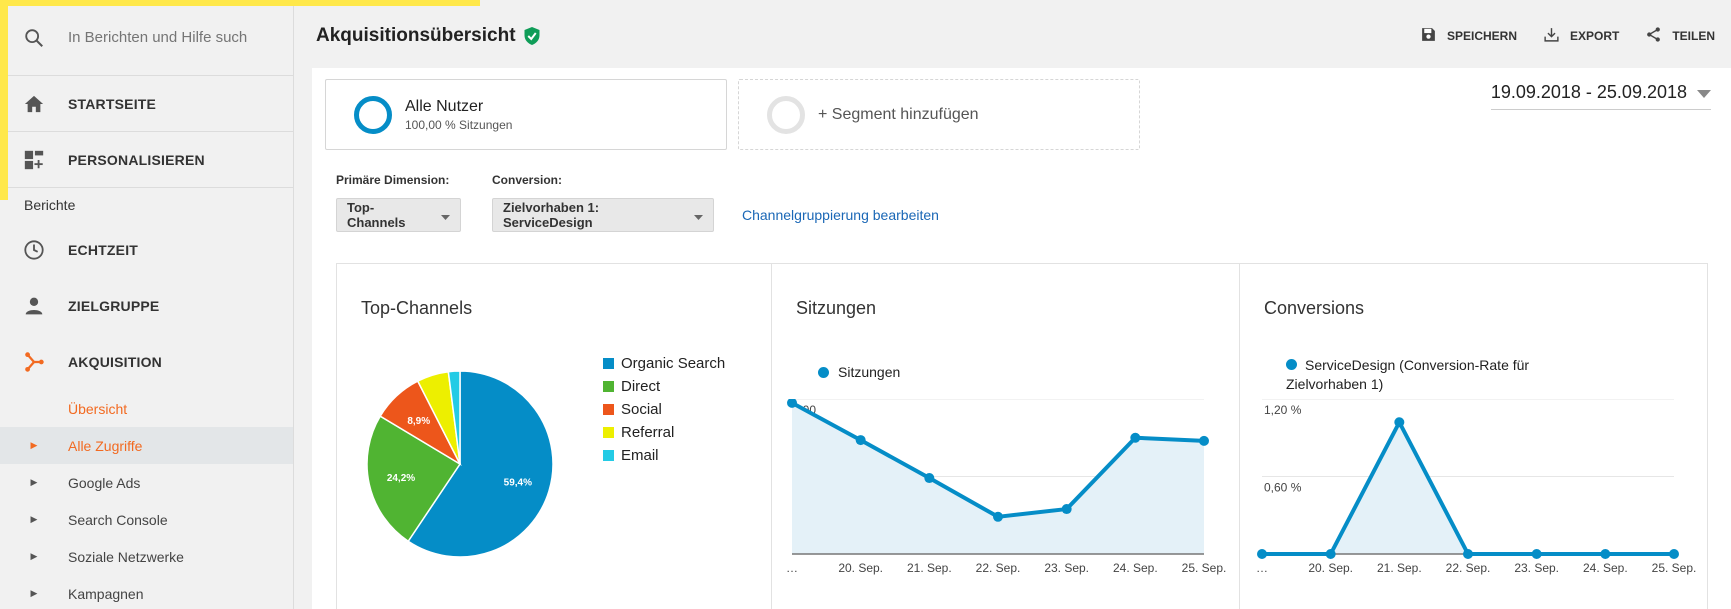  I want to click on x-tick-label: 20. Sep., so click(1330, 568).